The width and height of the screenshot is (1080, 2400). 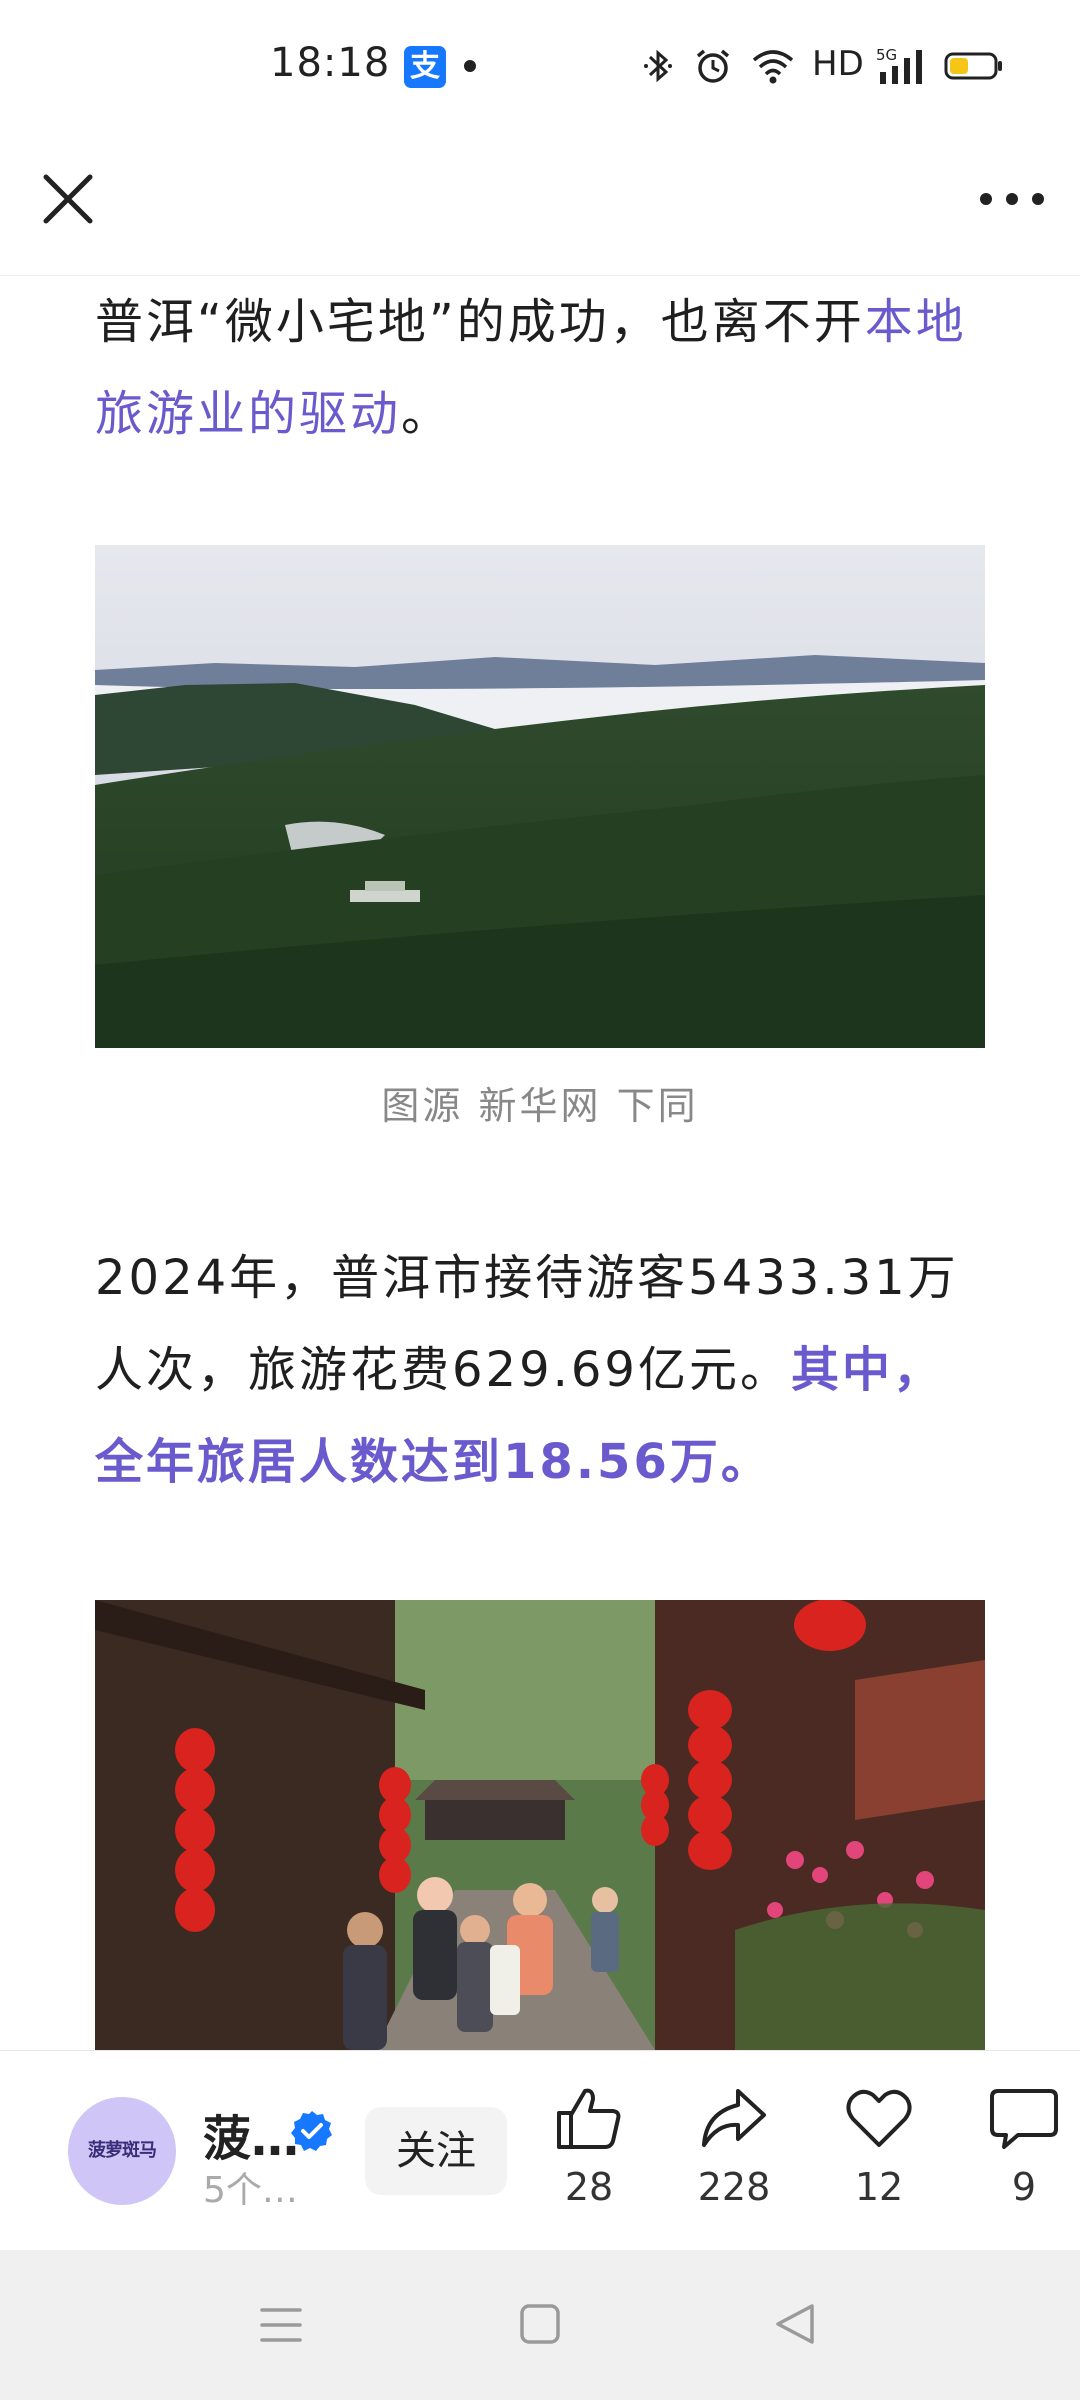 What do you see at coordinates (540, 205) in the screenshot?
I see `top-nav` at bounding box center [540, 205].